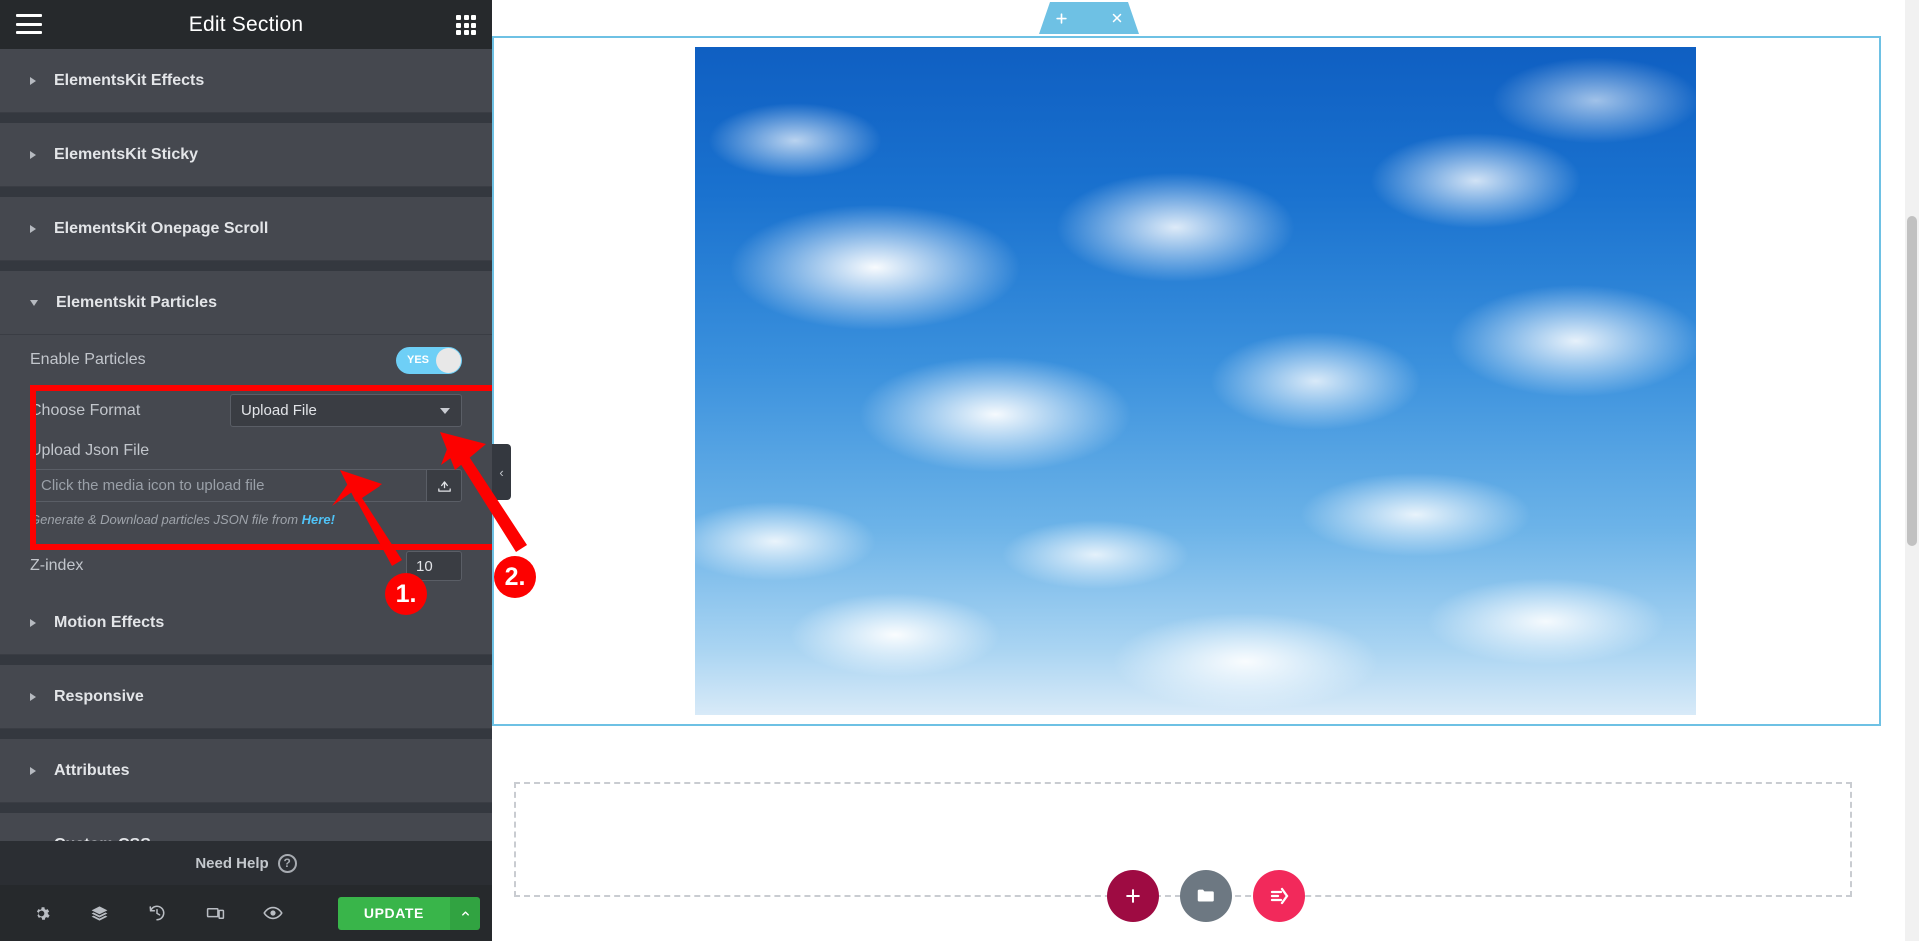  I want to click on accordion-custom-css: Custom CSS, so click(246, 827).